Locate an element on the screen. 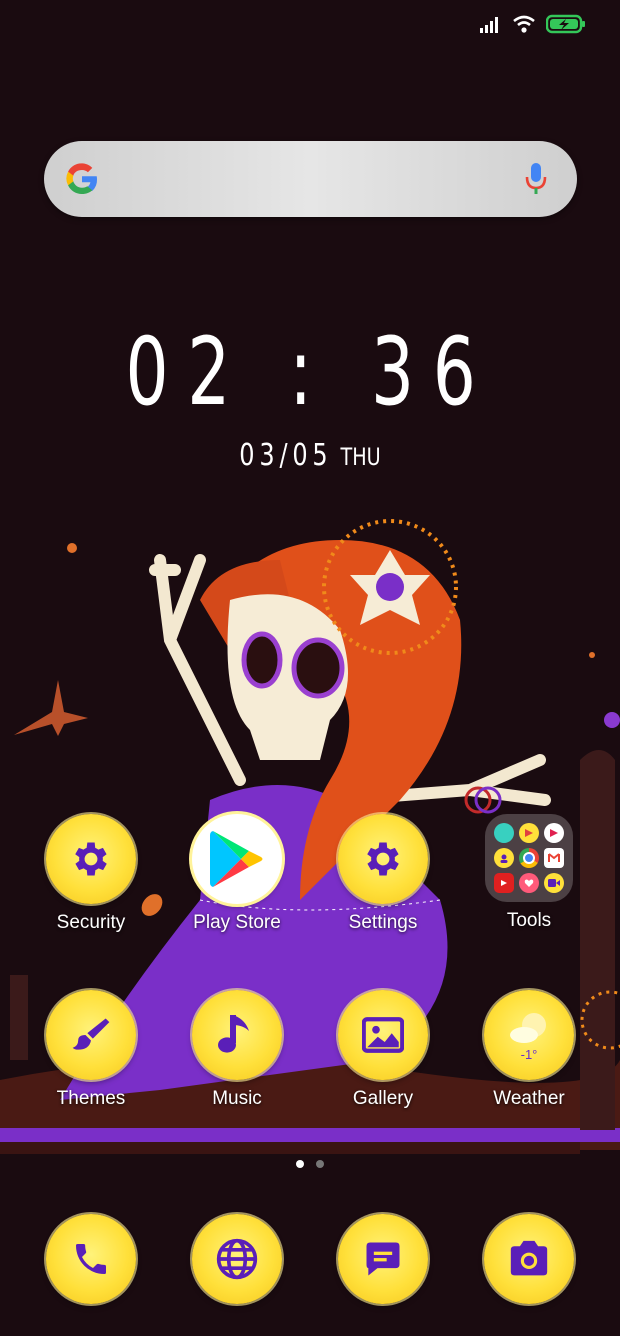 The image size is (620, 1336). app-label: Play Store is located at coordinates (237, 922).